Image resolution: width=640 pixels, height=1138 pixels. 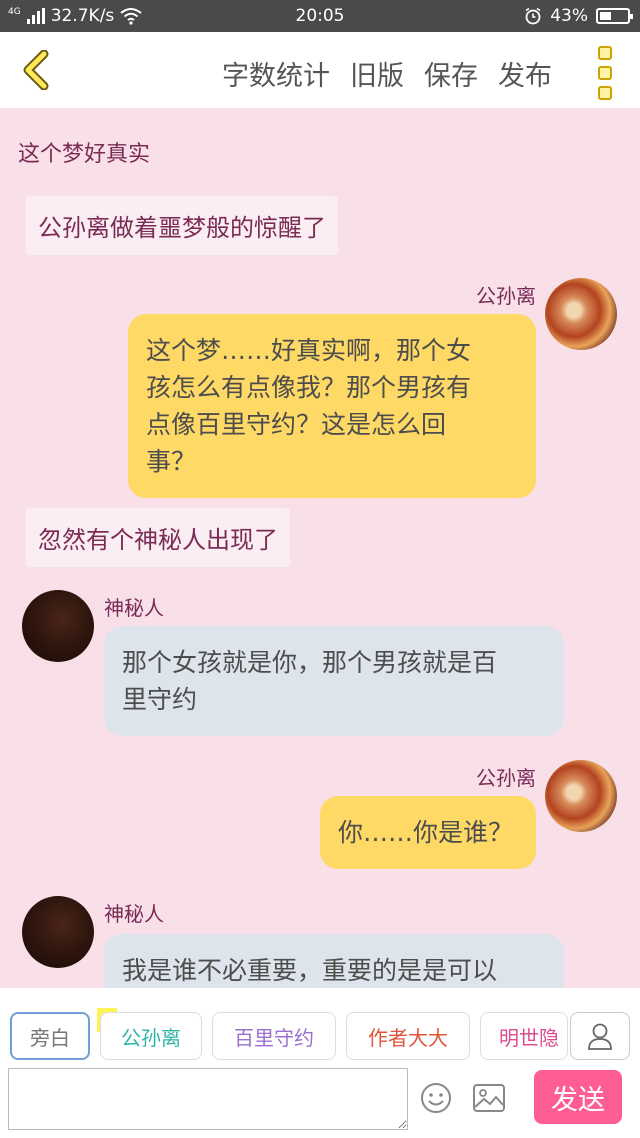 I want to click on message-line: 我是谁不必重要，重要的是是可以, so click(x=310, y=970).